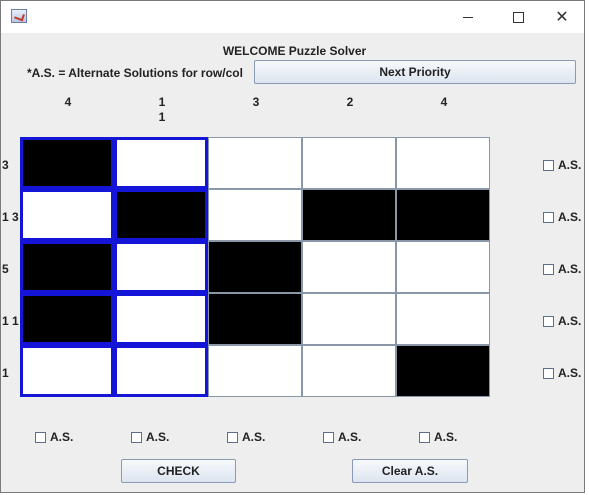 This screenshot has height=495, width=589. I want to click on column-clue-number: 3, so click(256, 102).